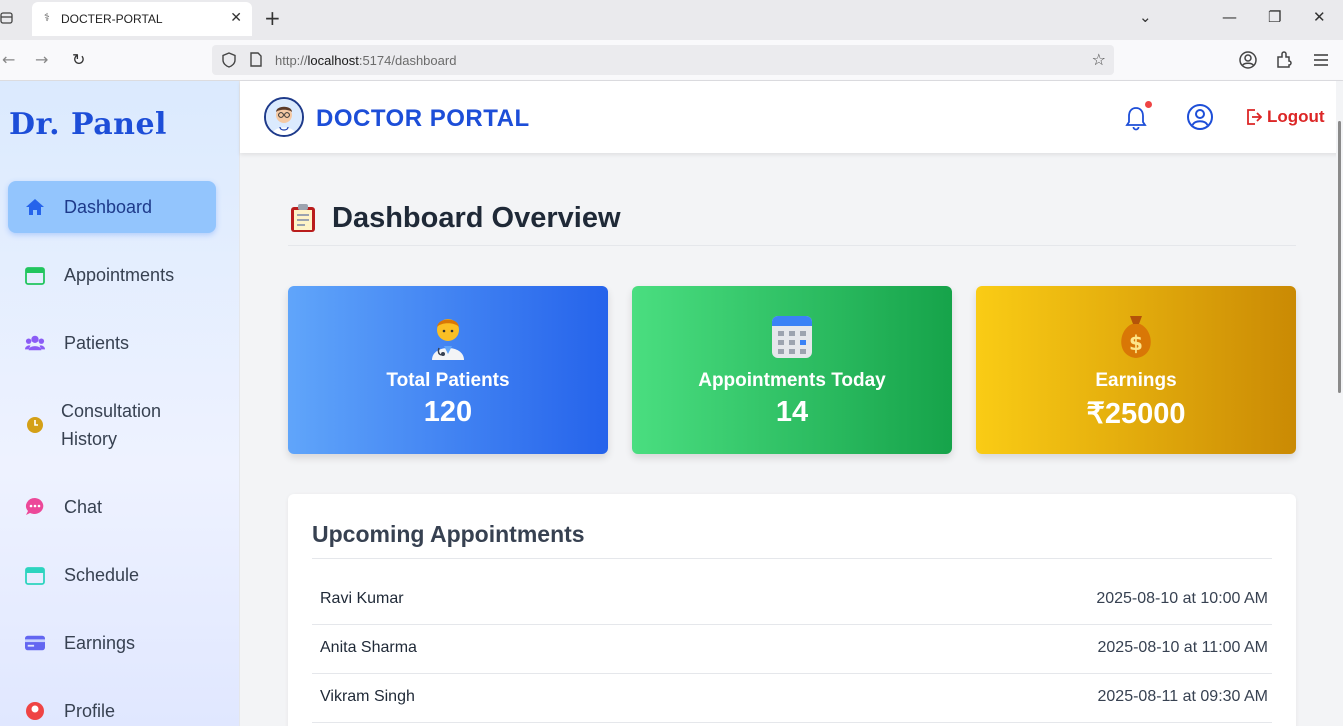 The height and width of the screenshot is (726, 1343). What do you see at coordinates (97, 342) in the screenshot?
I see `sidebar-item-label: Patients` at bounding box center [97, 342].